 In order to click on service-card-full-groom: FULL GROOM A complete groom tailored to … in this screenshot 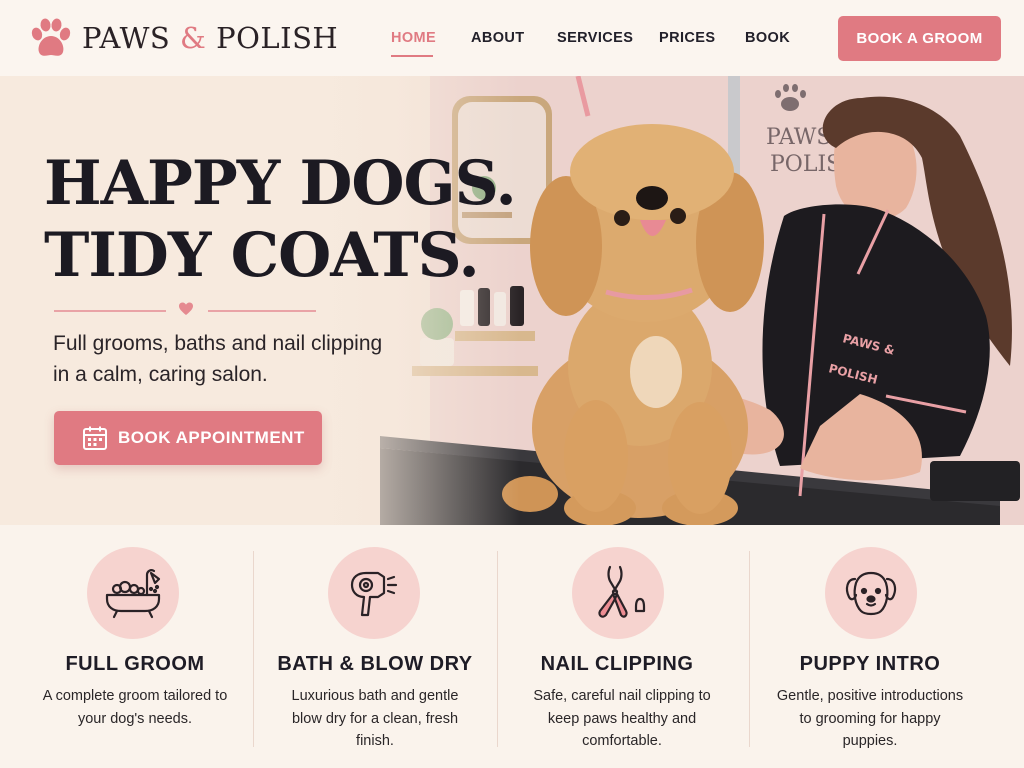, I will do `click(135, 646)`.